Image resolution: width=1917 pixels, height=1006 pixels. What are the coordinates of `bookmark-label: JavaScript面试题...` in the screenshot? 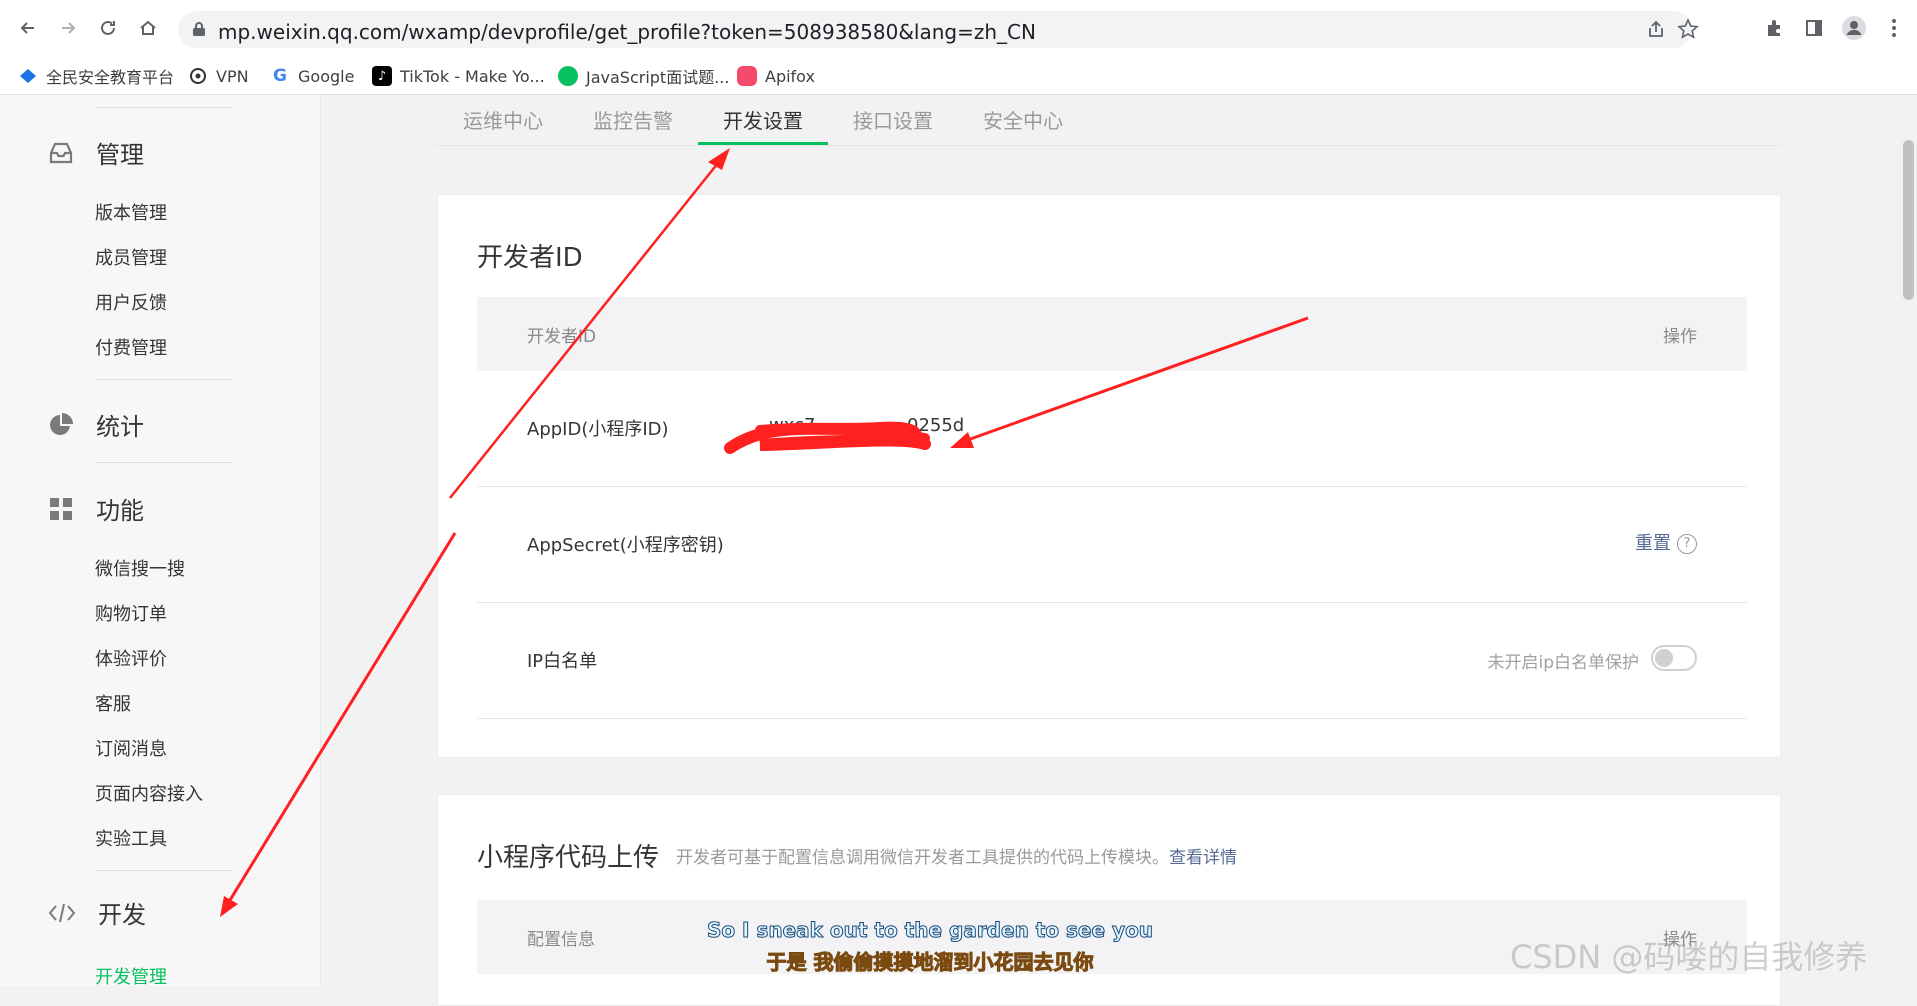 It's located at (658, 77).